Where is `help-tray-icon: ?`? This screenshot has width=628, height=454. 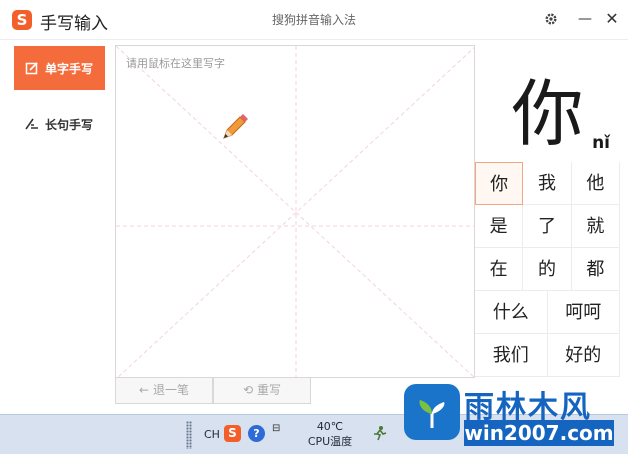
help-tray-icon: ? is located at coordinates (256, 433).